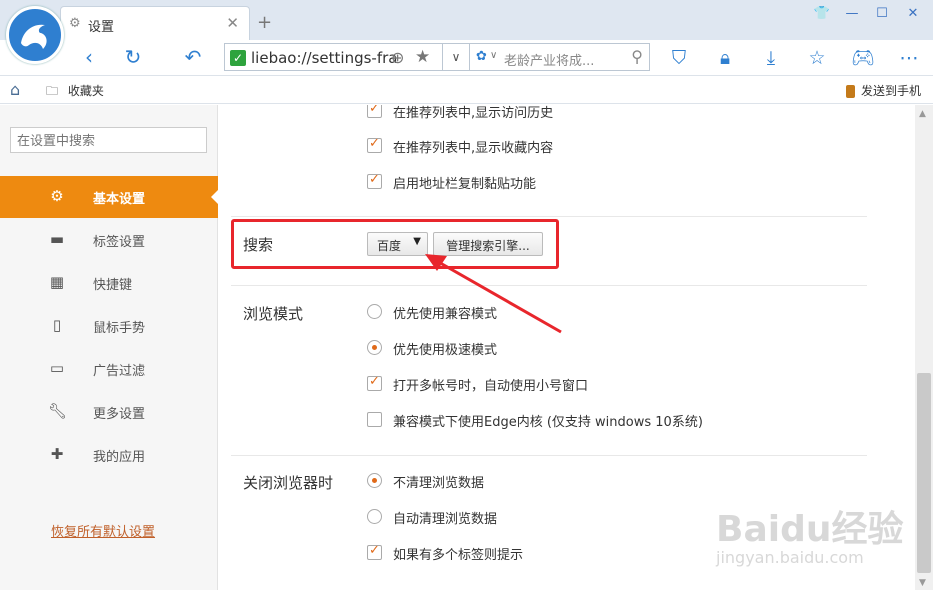 This screenshot has width=933, height=590. I want to click on tab-settings: ⚙ 设置 ✕, so click(155, 23).